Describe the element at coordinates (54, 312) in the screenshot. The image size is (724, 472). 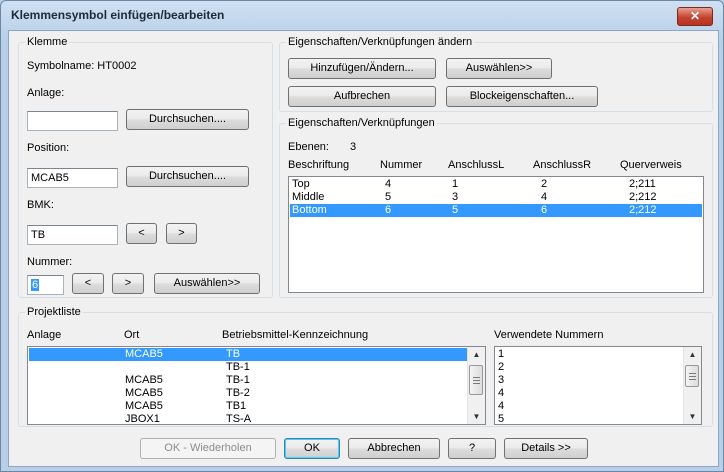
I see `projekt-group-label: Projektliste` at that location.